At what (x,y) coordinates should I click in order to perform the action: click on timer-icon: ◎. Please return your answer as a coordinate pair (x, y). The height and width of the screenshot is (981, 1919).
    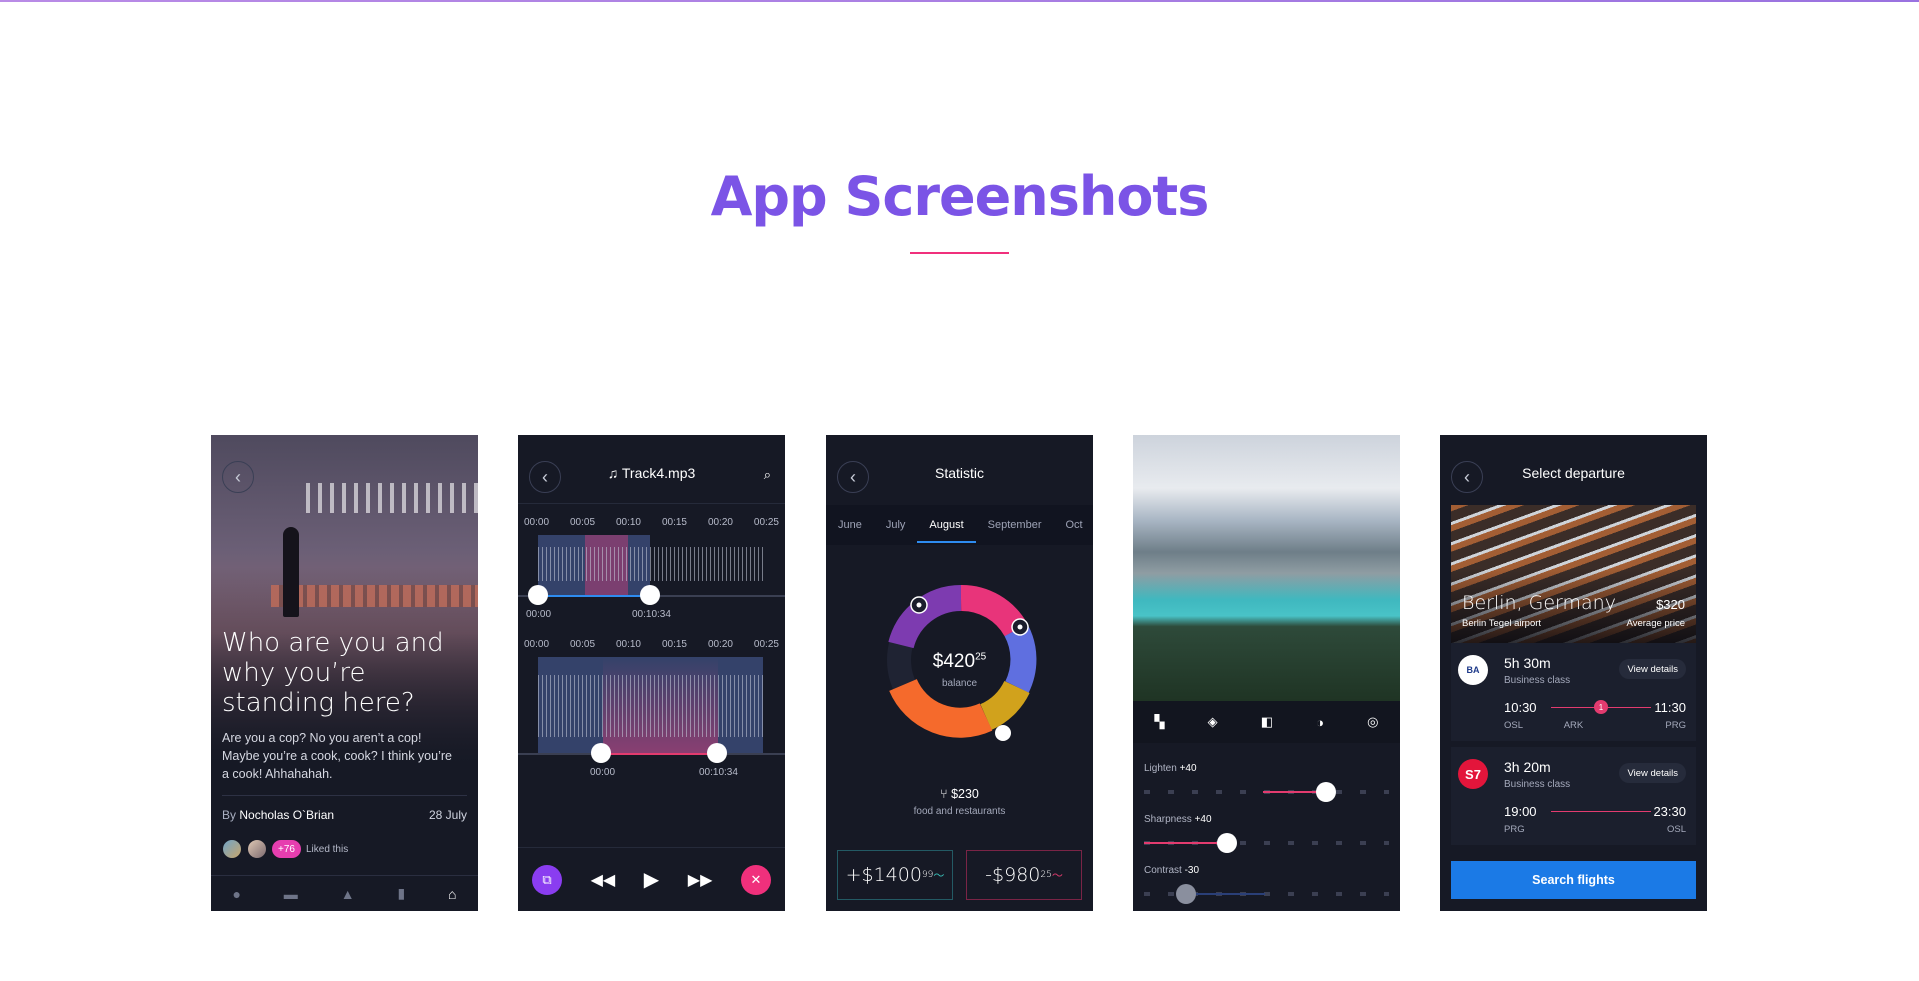
    Looking at the image, I should click on (1372, 722).